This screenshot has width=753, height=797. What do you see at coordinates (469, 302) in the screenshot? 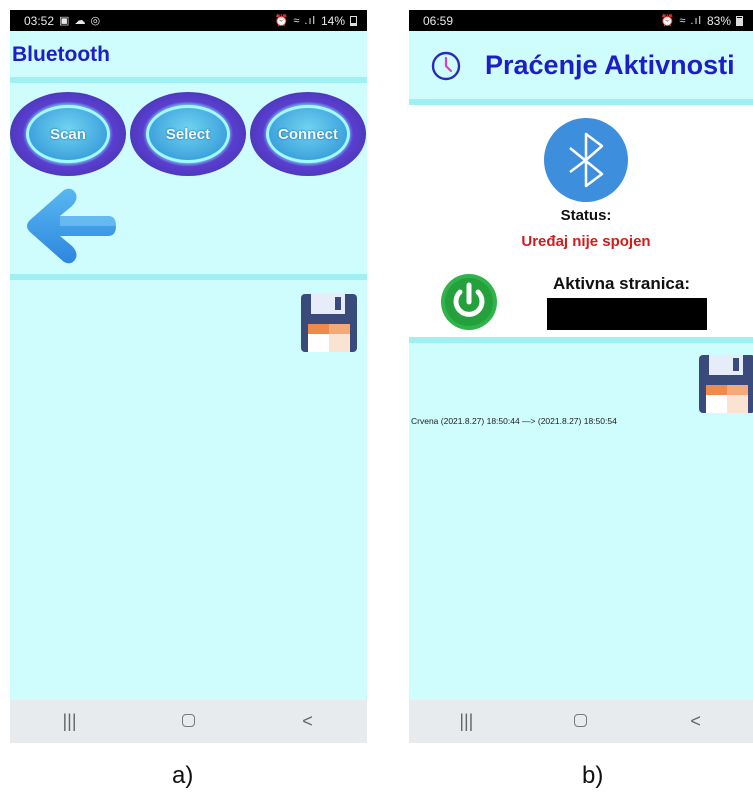
I see `power-icon` at bounding box center [469, 302].